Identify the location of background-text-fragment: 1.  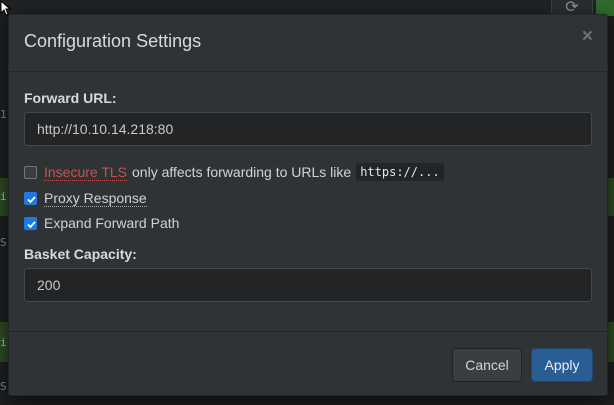
(3, 114).